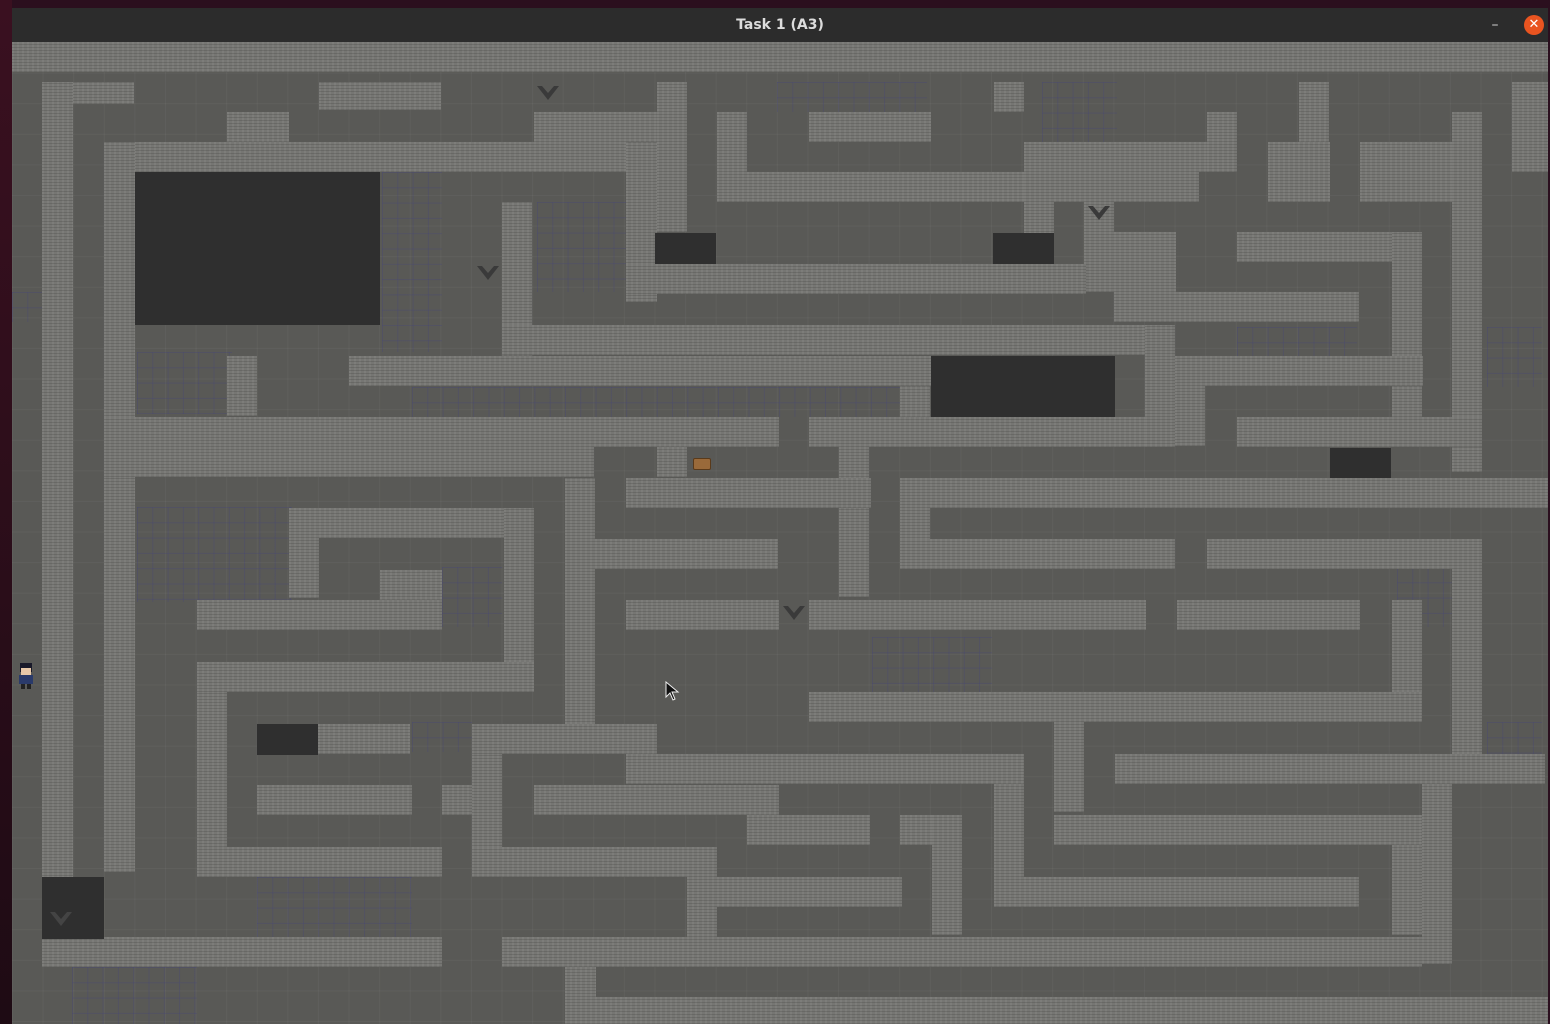 This screenshot has height=1024, width=1550. I want to click on window-title: Task 1 (A3), so click(780, 25).